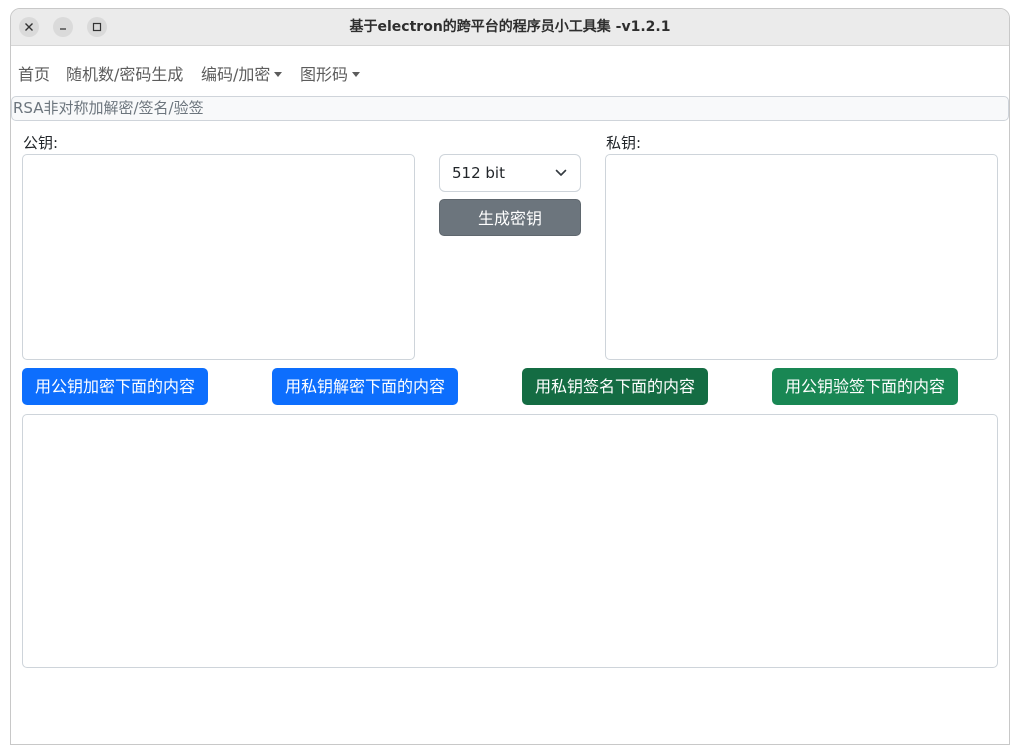  What do you see at coordinates (324, 74) in the screenshot?
I see `nav-item-label: 图形码` at bounding box center [324, 74].